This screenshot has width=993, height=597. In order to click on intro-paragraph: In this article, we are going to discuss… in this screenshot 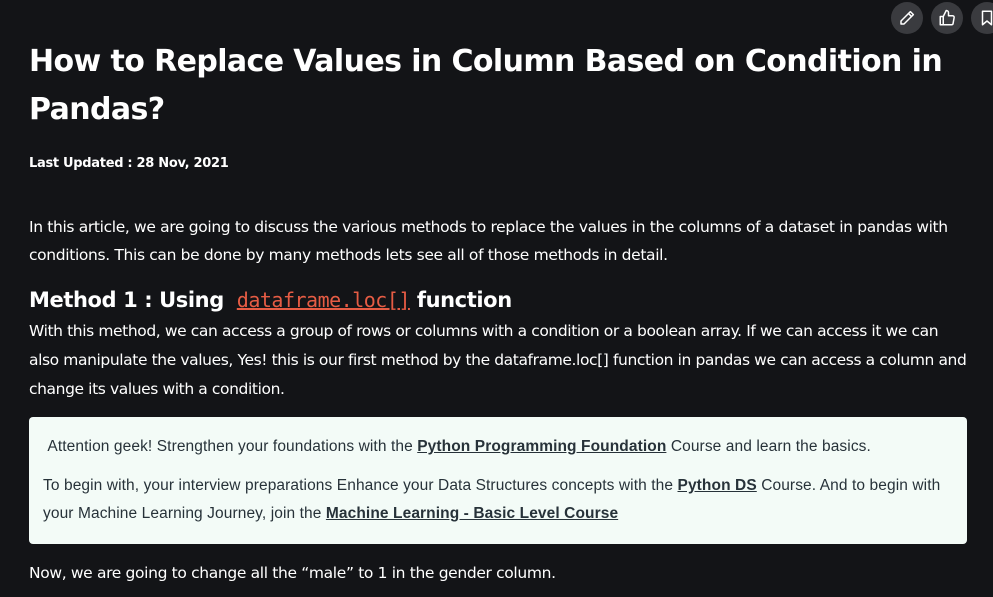, I will do `click(488, 241)`.